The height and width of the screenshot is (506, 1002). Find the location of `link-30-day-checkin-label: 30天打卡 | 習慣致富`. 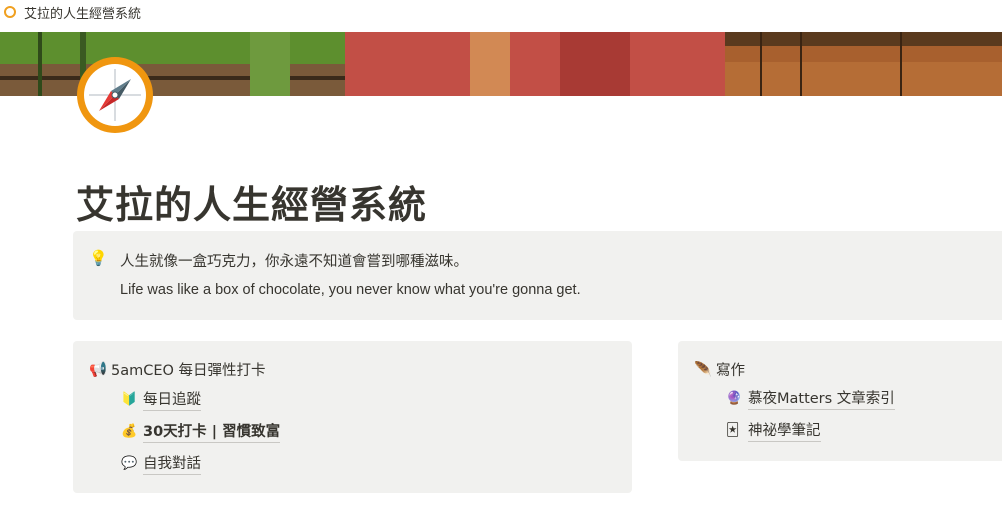

link-30-day-checkin-label: 30天打卡 | 習慣致富 is located at coordinates (212, 431).